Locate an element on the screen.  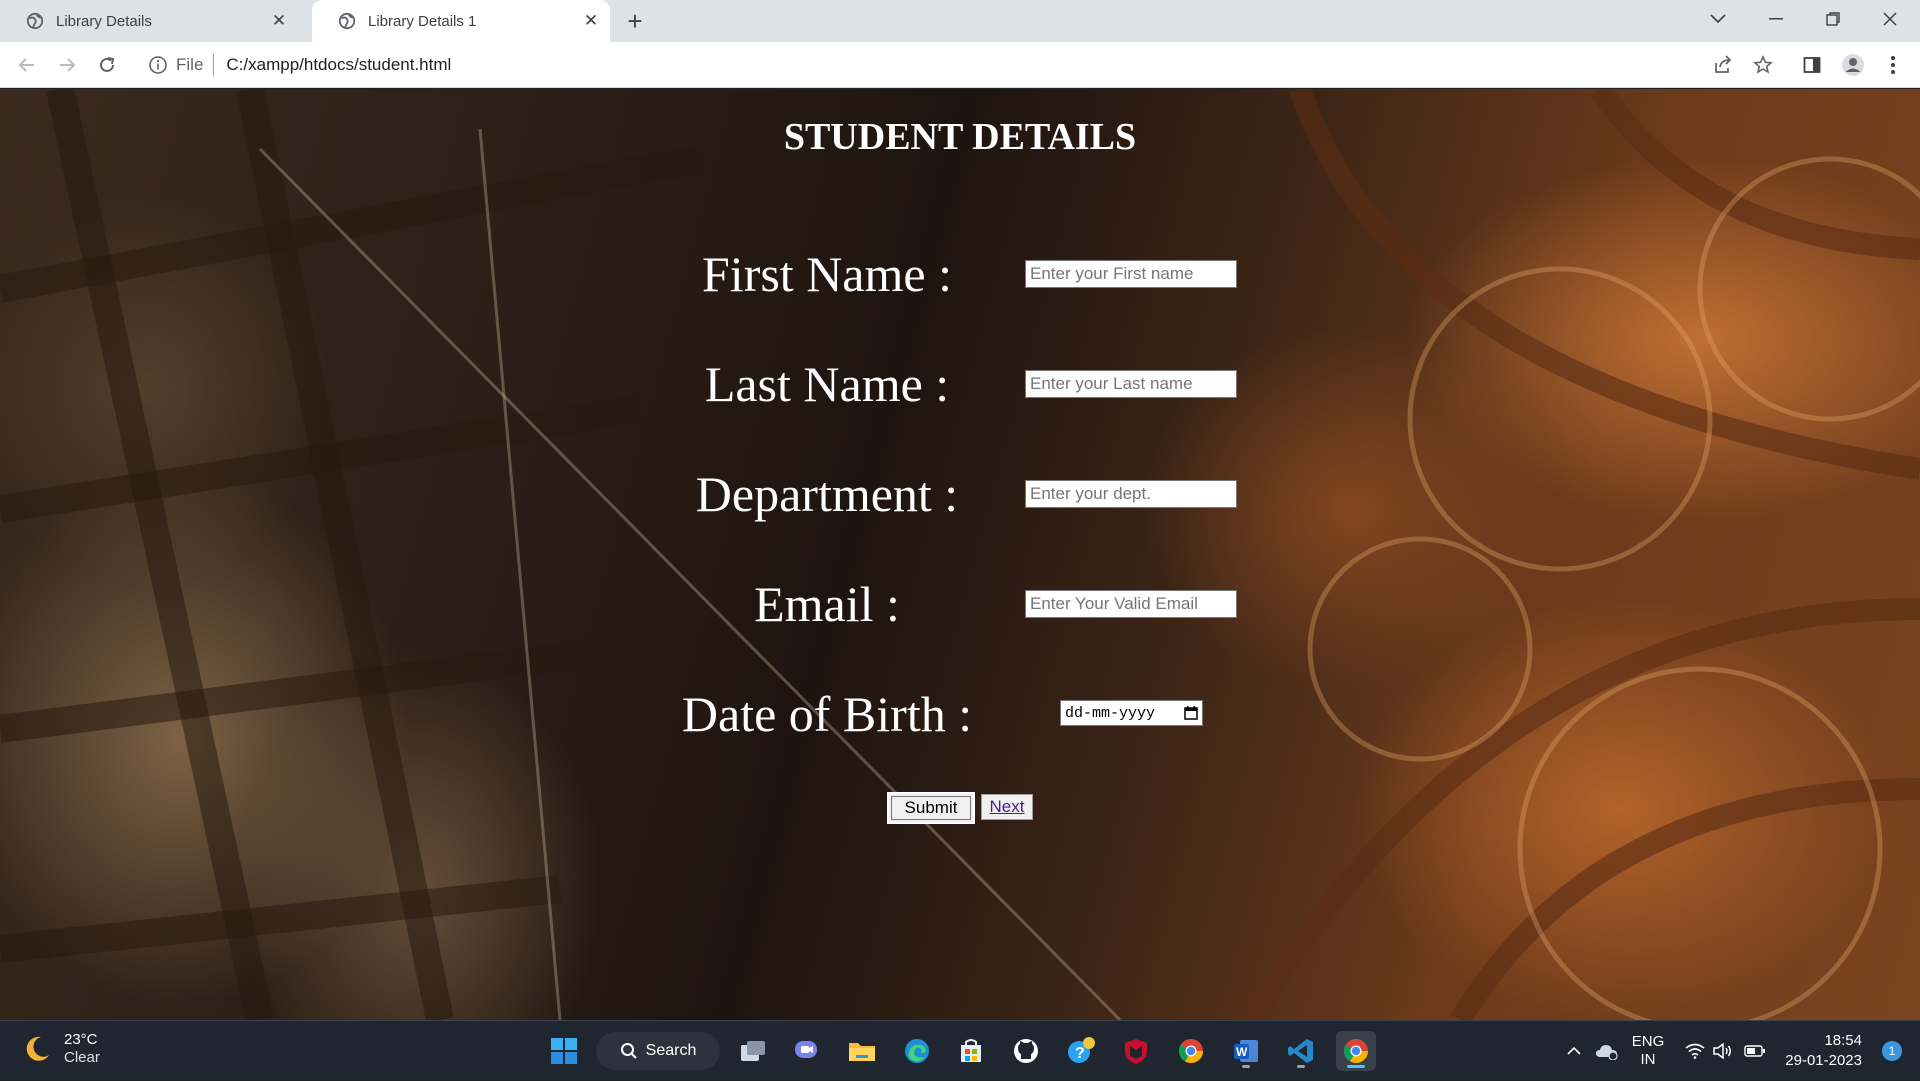
form-row-department: Department : is located at coordinates (960, 494).